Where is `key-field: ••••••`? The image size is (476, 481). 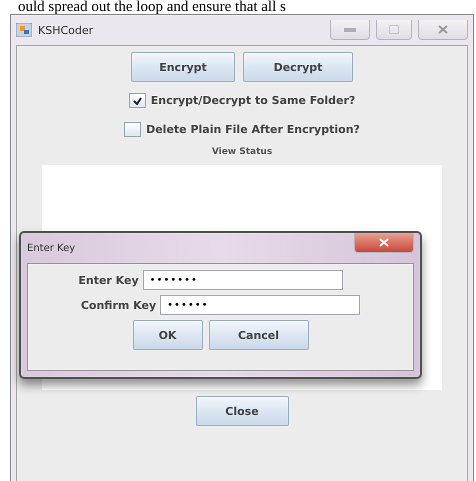 key-field: •••••• is located at coordinates (260, 305).